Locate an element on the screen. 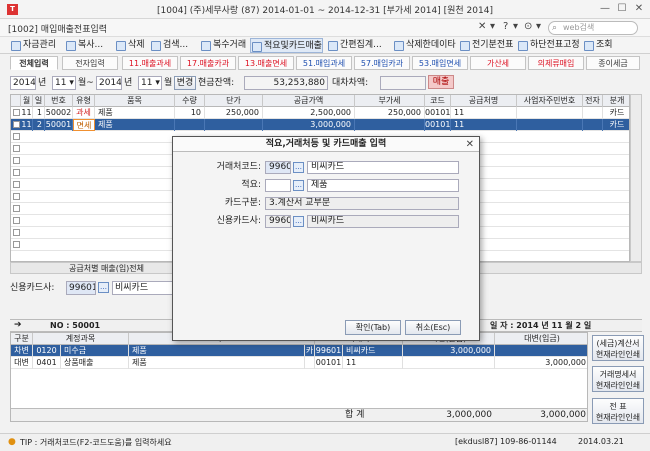  table-row-selected: 11 2 50001 면세 제품 3,000,000 00101 11 카드 is located at coordinates (320, 125).